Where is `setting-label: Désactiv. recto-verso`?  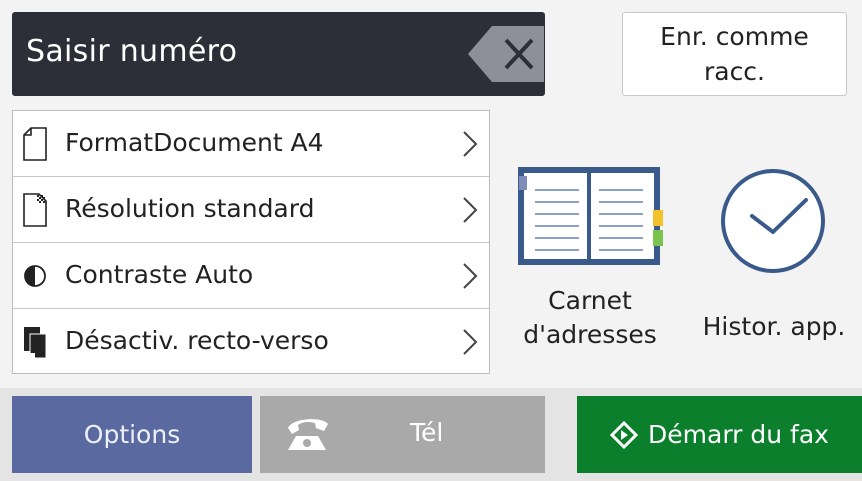 setting-label: Désactiv. recto-verso is located at coordinates (197, 340).